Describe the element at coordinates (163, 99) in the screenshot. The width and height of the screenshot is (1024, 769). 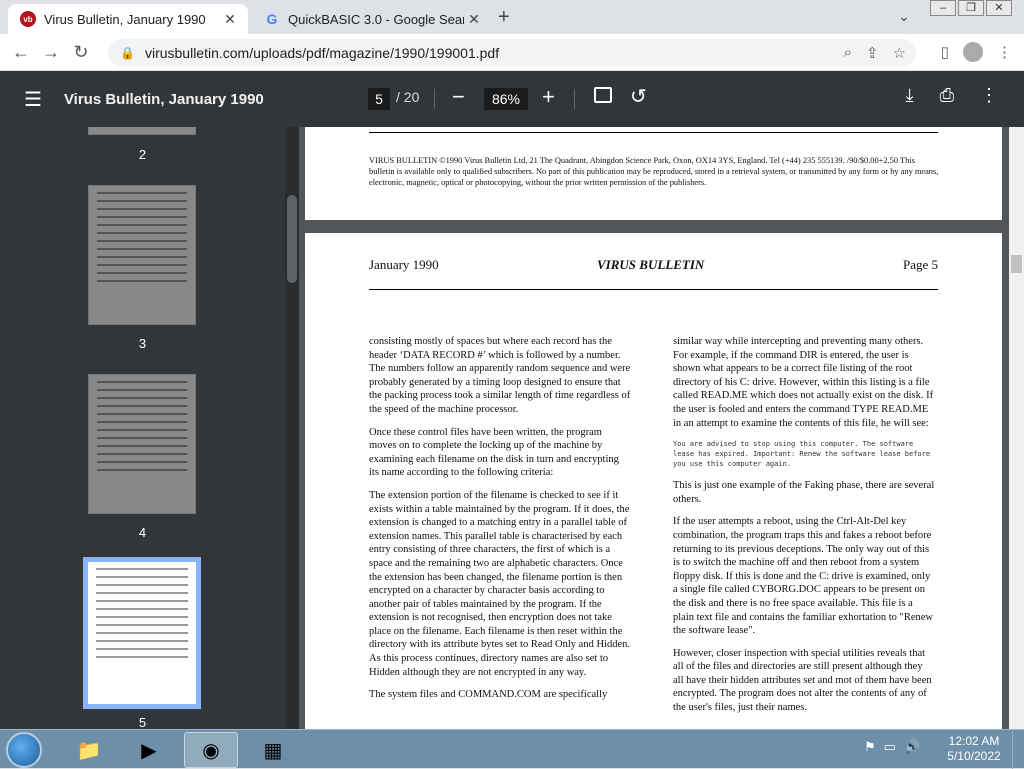
I see `pdf-title: Virus Bulletin, January 1990` at that location.